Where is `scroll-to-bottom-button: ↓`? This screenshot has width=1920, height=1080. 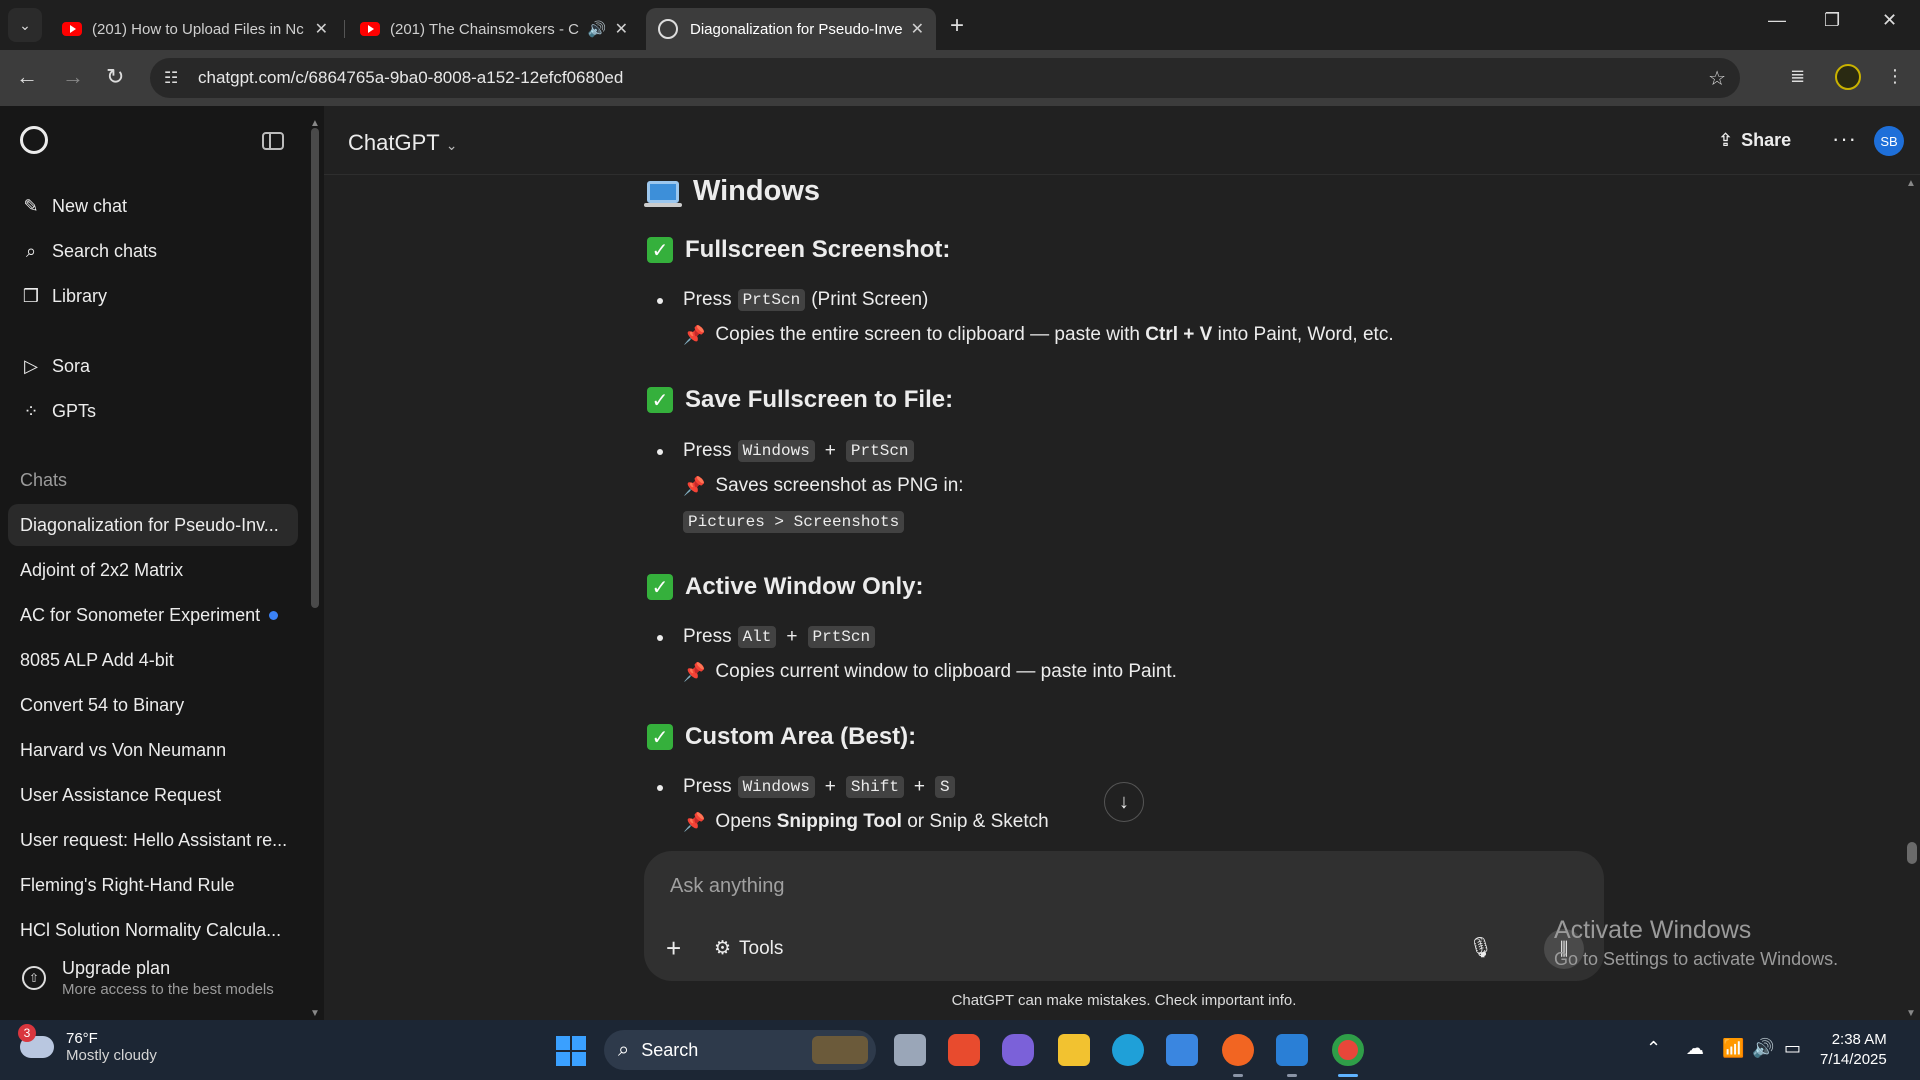 scroll-to-bottom-button: ↓ is located at coordinates (1124, 802).